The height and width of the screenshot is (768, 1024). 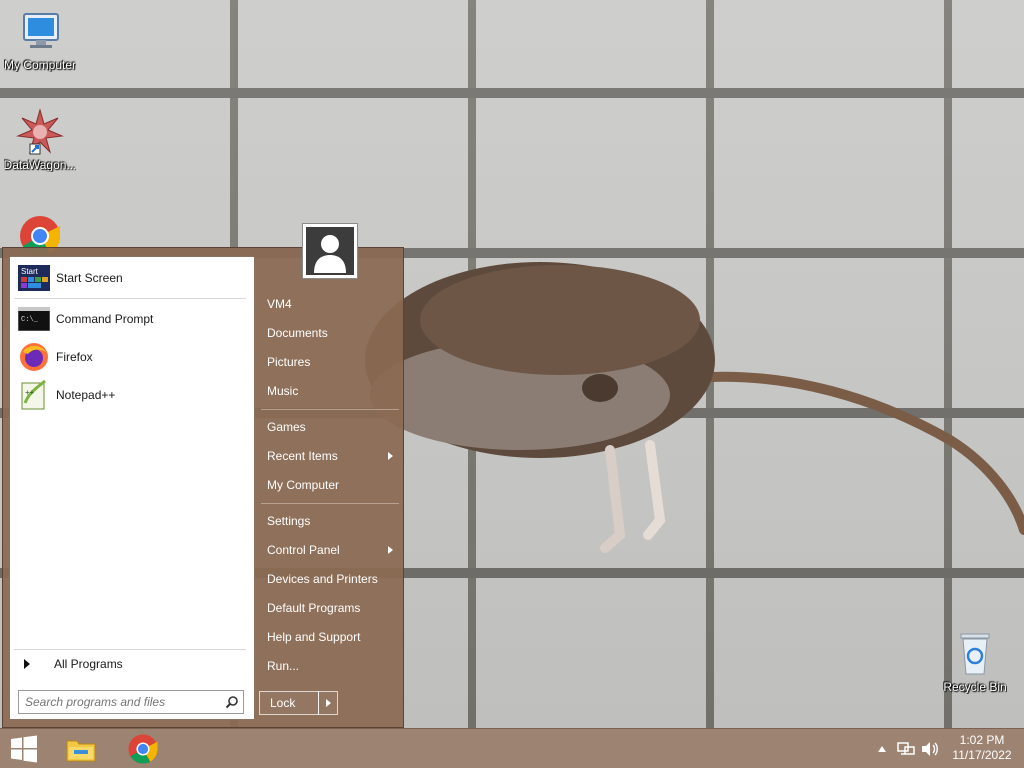 I want to click on datawagon-icon, so click(x=40, y=132).